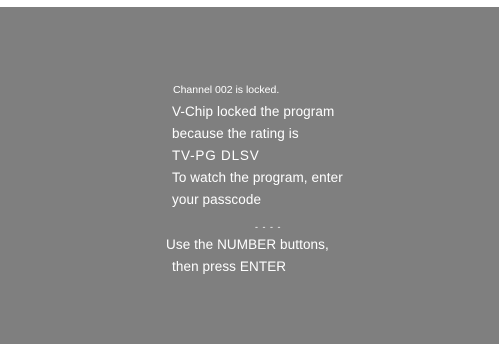 The height and width of the screenshot is (344, 499). What do you see at coordinates (268, 227) in the screenshot?
I see `passcode-field: - - - -` at bounding box center [268, 227].